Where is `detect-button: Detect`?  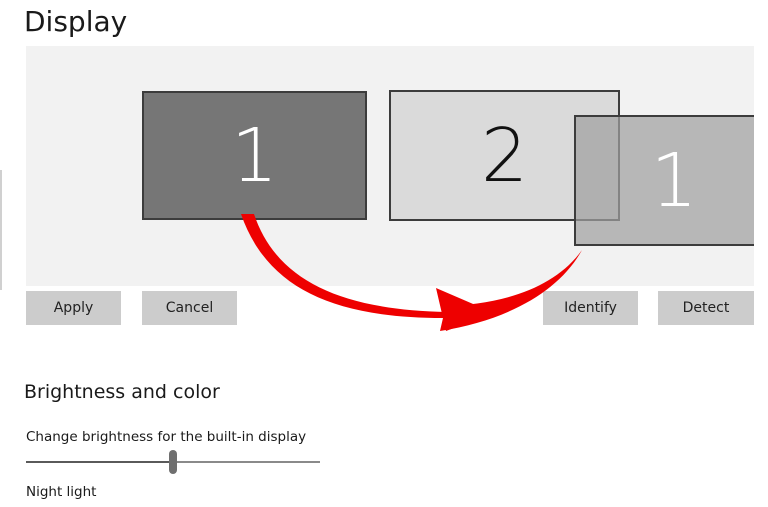
detect-button: Detect is located at coordinates (706, 308).